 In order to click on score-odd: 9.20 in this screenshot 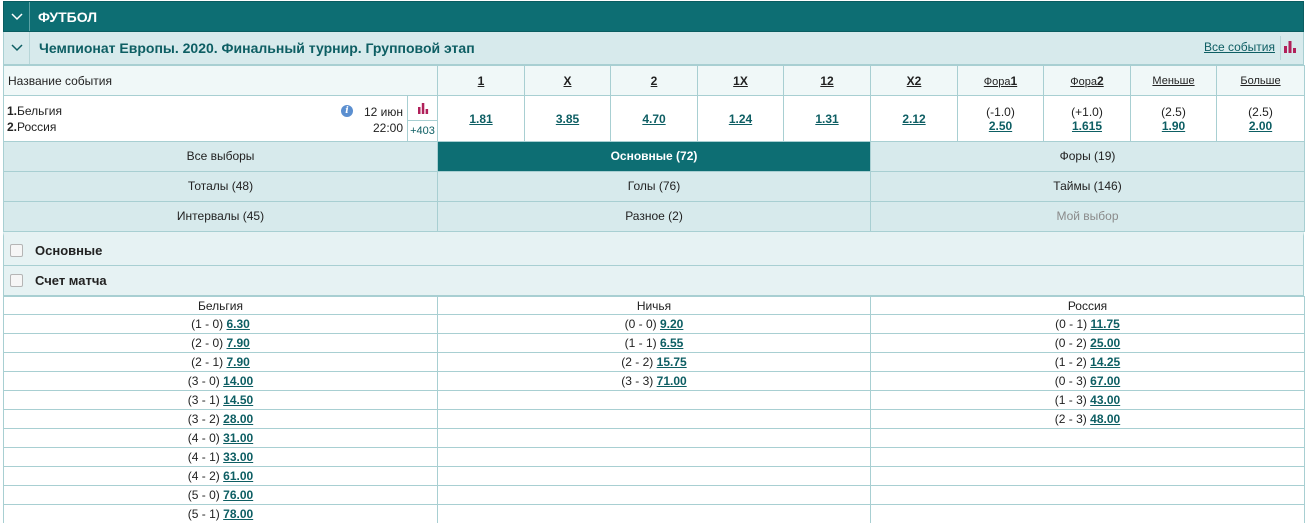, I will do `click(671, 324)`.